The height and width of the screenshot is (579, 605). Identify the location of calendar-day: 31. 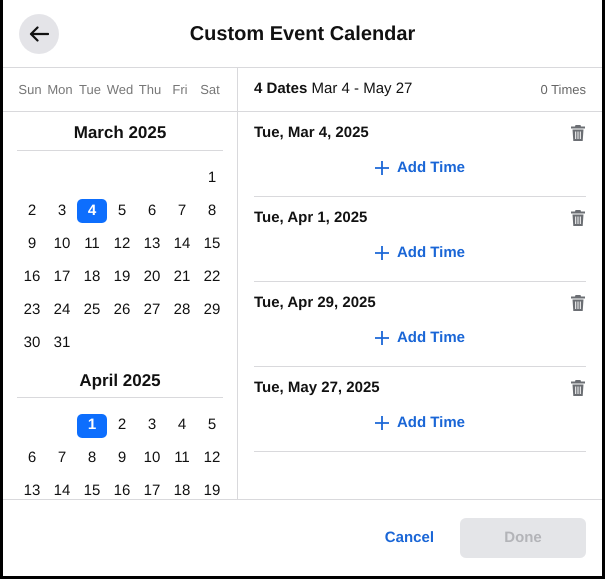
(62, 343).